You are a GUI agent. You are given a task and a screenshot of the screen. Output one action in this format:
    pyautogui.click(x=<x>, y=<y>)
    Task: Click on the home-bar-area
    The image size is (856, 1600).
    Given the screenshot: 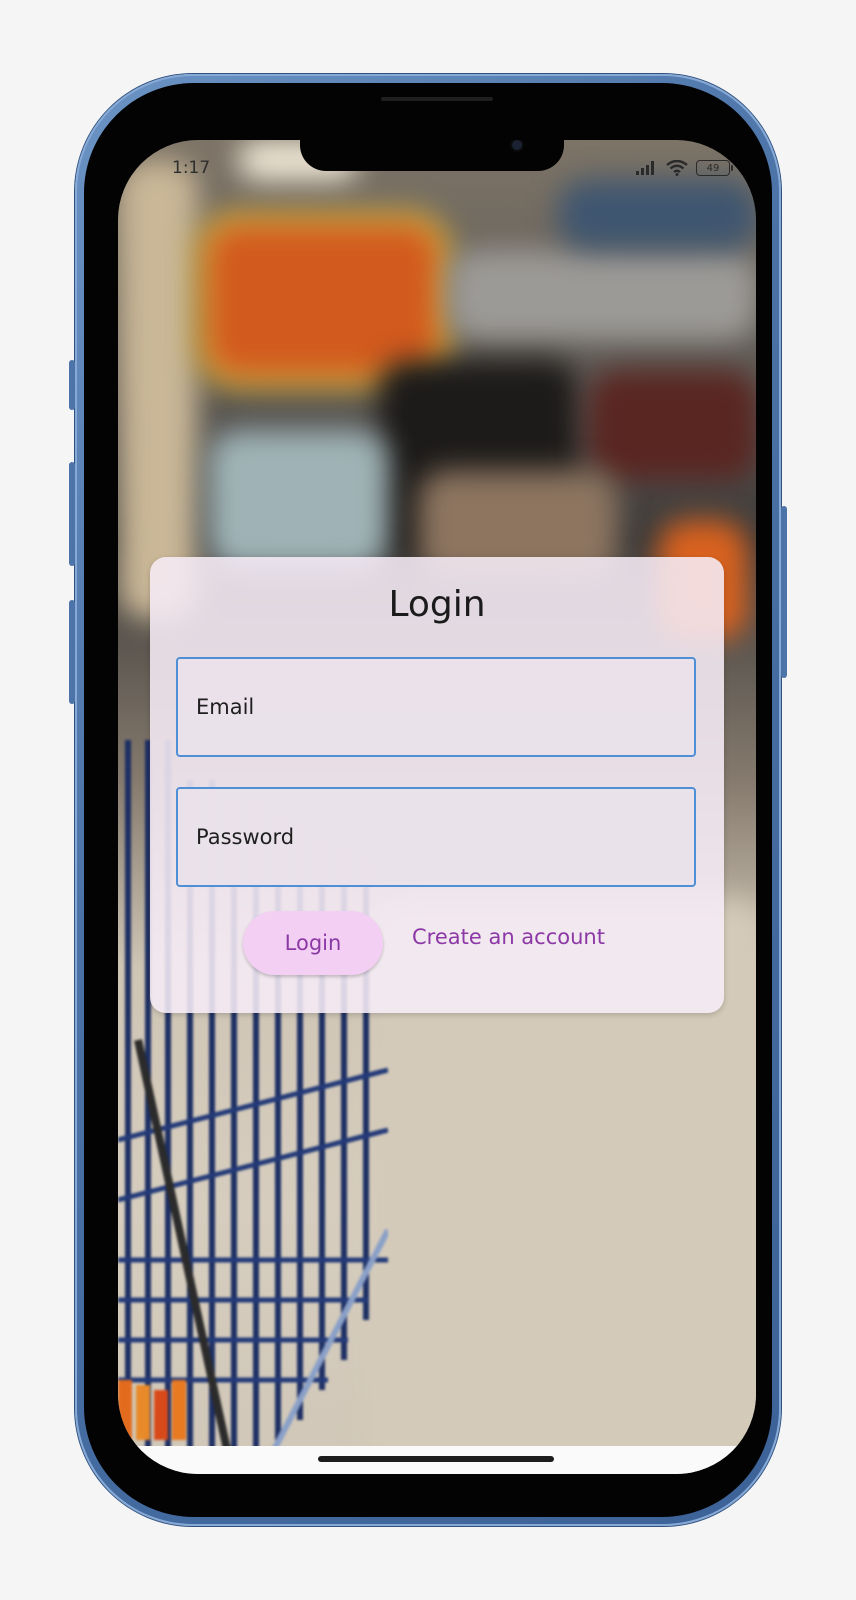 What is the action you would take?
    pyautogui.click(x=437, y=1460)
    